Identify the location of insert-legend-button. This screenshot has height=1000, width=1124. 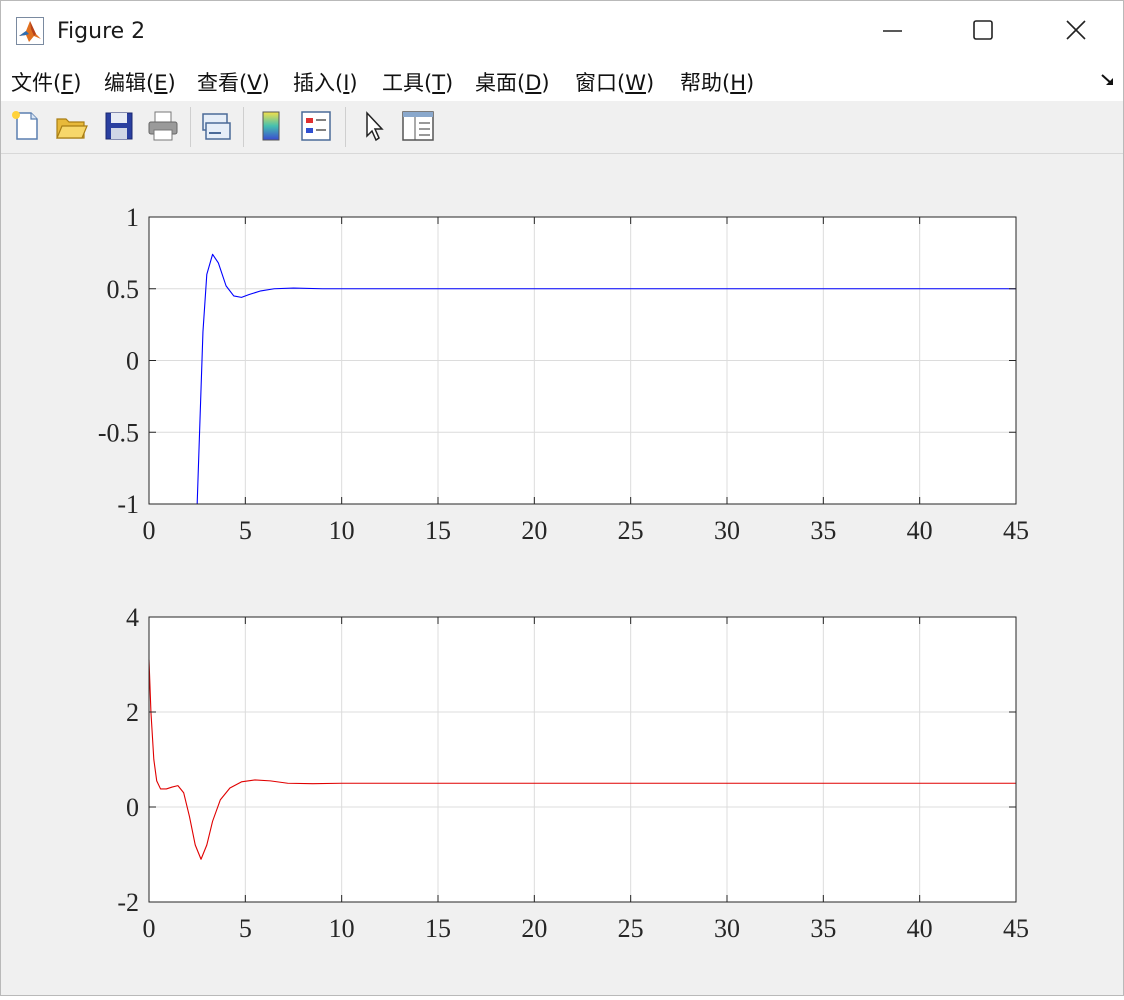
(316, 126).